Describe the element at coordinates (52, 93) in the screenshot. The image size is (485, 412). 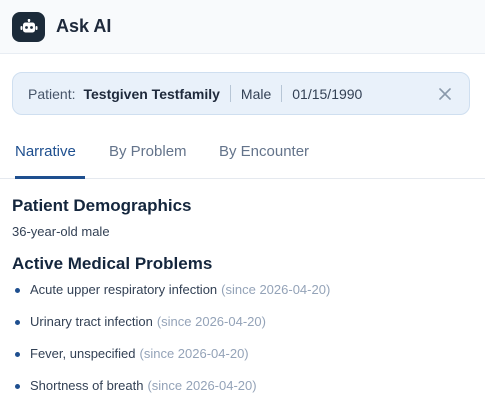
I see `patient-label: Patient:` at that location.